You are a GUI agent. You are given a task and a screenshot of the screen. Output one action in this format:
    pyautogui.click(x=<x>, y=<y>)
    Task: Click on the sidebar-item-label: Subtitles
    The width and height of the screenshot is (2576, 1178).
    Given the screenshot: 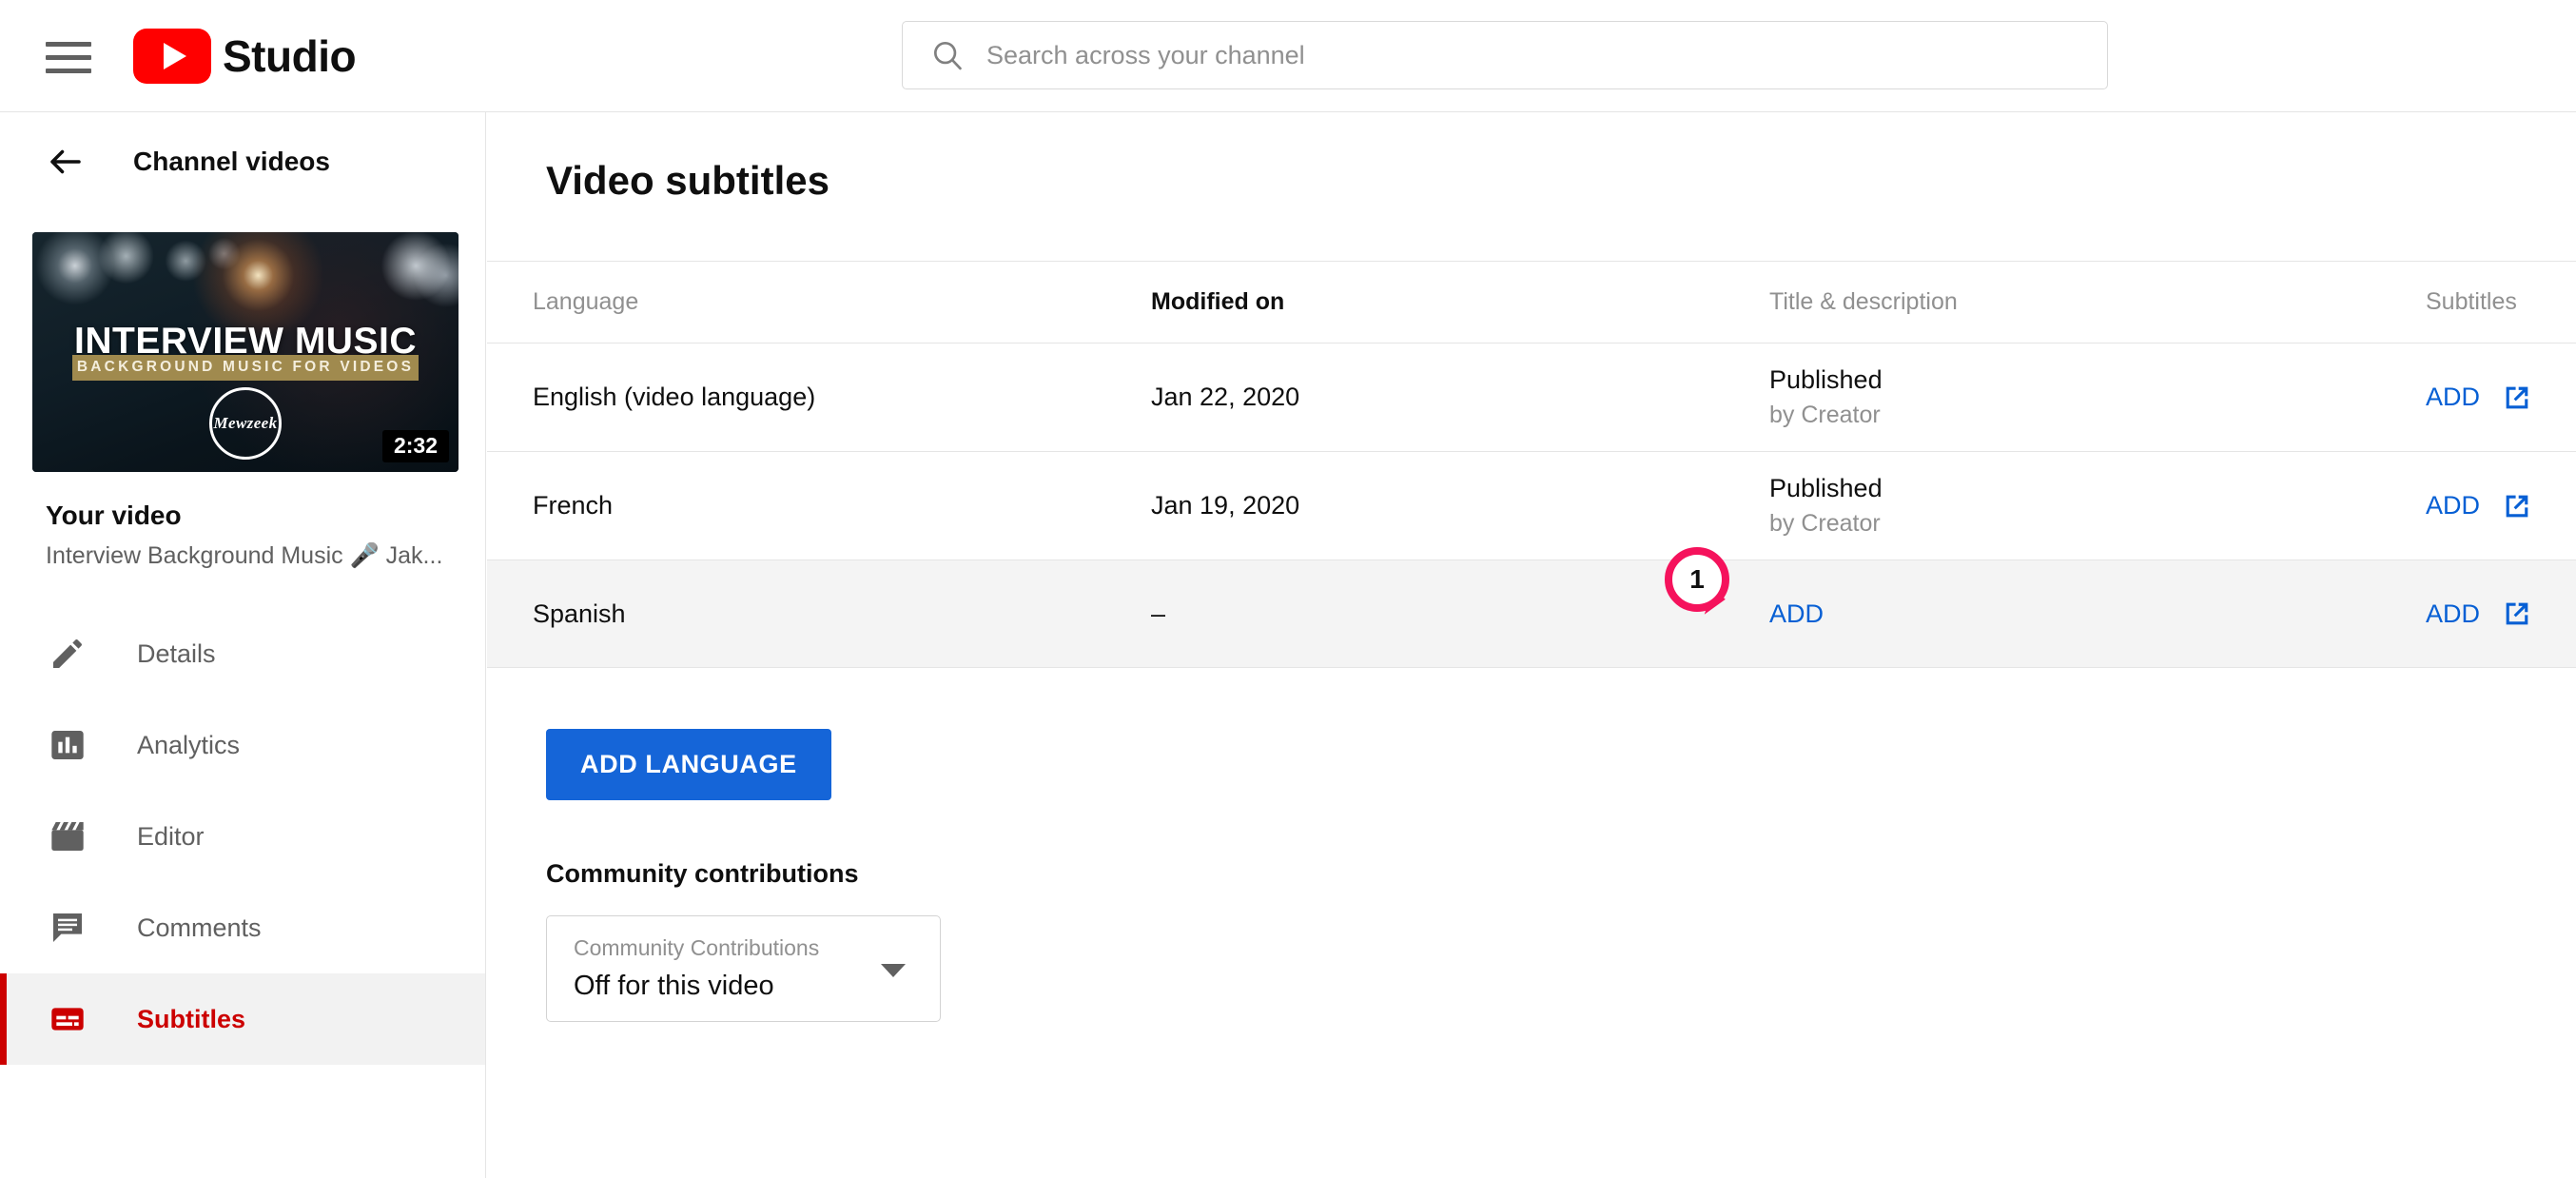 What is the action you would take?
    pyautogui.click(x=192, y=1018)
    